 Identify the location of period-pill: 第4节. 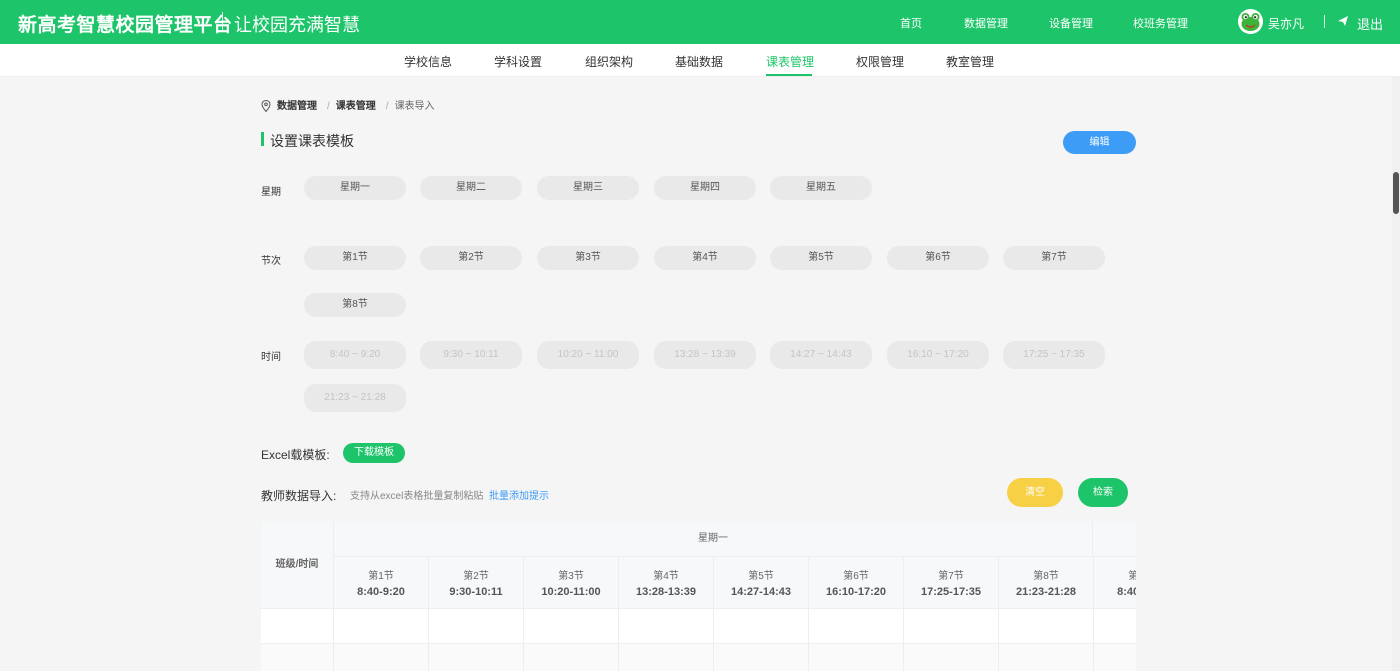
(705, 258).